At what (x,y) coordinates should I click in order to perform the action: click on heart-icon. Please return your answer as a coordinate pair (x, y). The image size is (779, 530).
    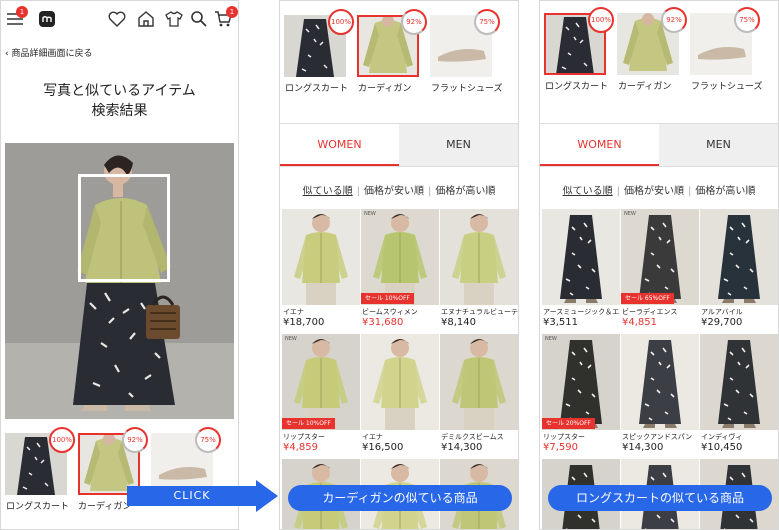
    Looking at the image, I should click on (117, 19).